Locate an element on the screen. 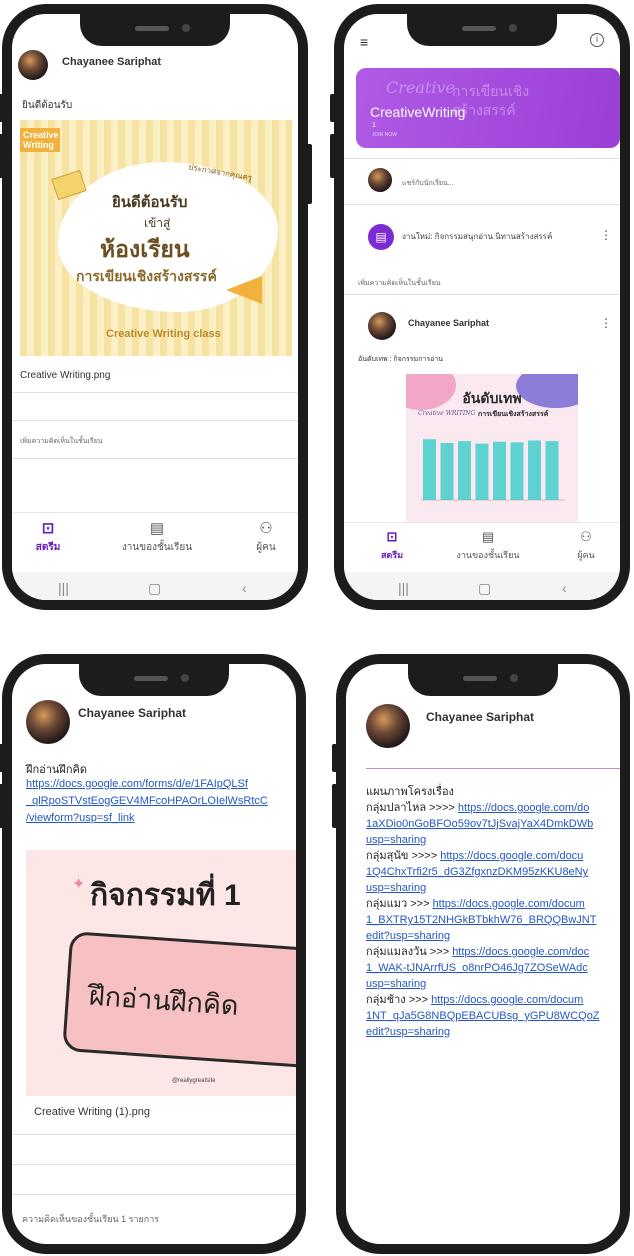 The image size is (634, 1256). group-link: 1_BXTRy15T2NHGkBTbkhW76_BRQQBwJNT is located at coordinates (483, 920).